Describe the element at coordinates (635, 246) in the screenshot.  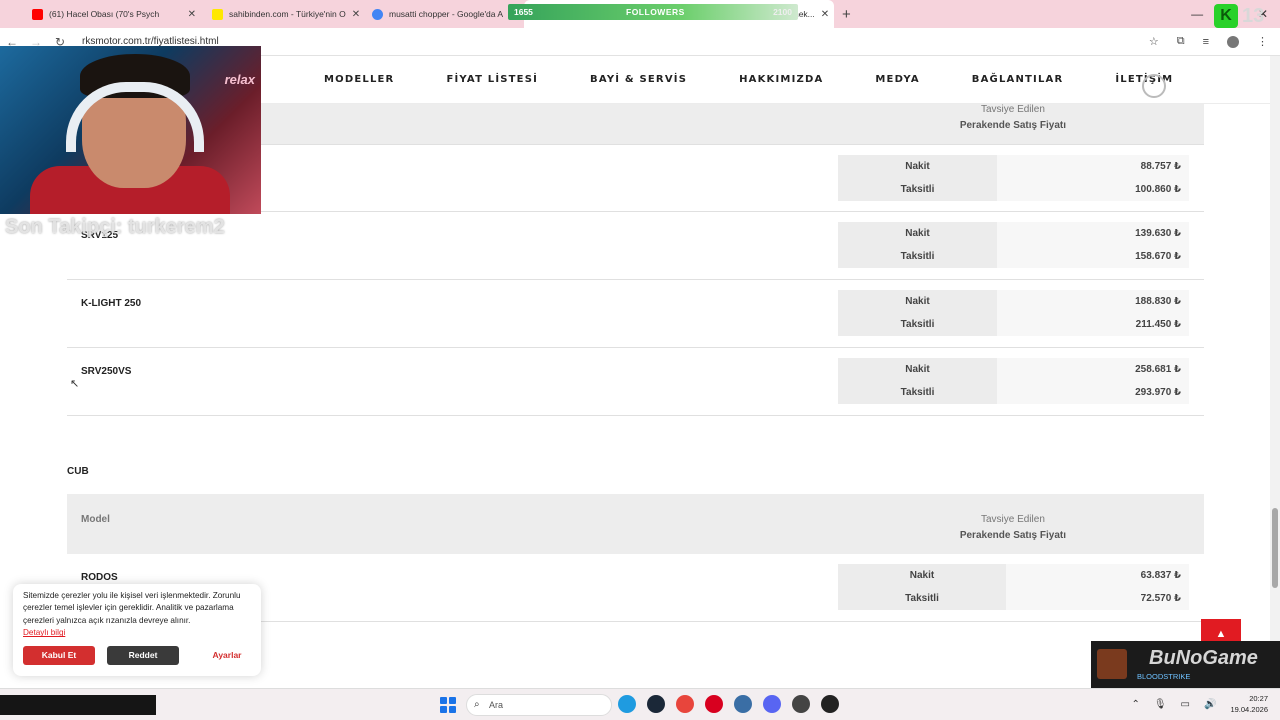
I see `table-row: SRV125 Nakit 139.630 ₺ Taksitli 158.670 ₺` at that location.